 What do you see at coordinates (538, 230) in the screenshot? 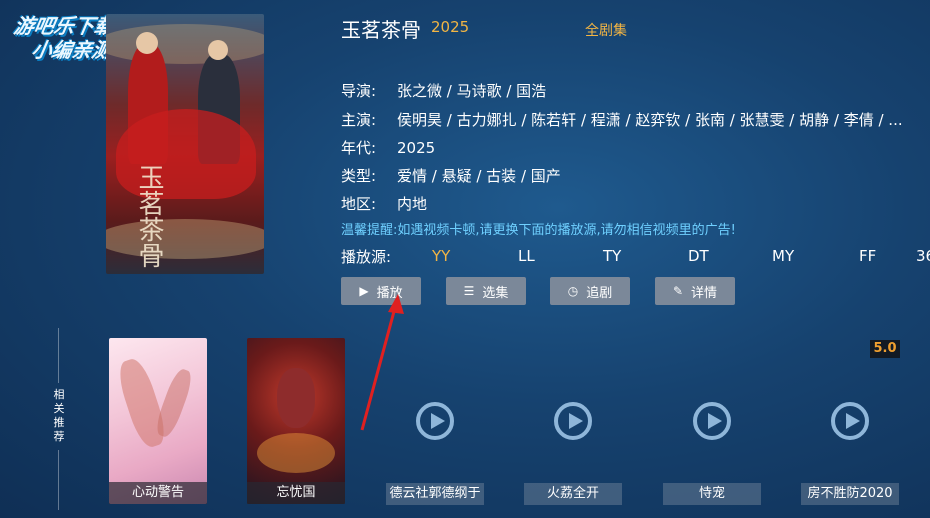
I see `tip-text: 温馨提醒:如遇视频卡顿,请更换下面的播放源,请勿相信视频里的广告!` at bounding box center [538, 230].